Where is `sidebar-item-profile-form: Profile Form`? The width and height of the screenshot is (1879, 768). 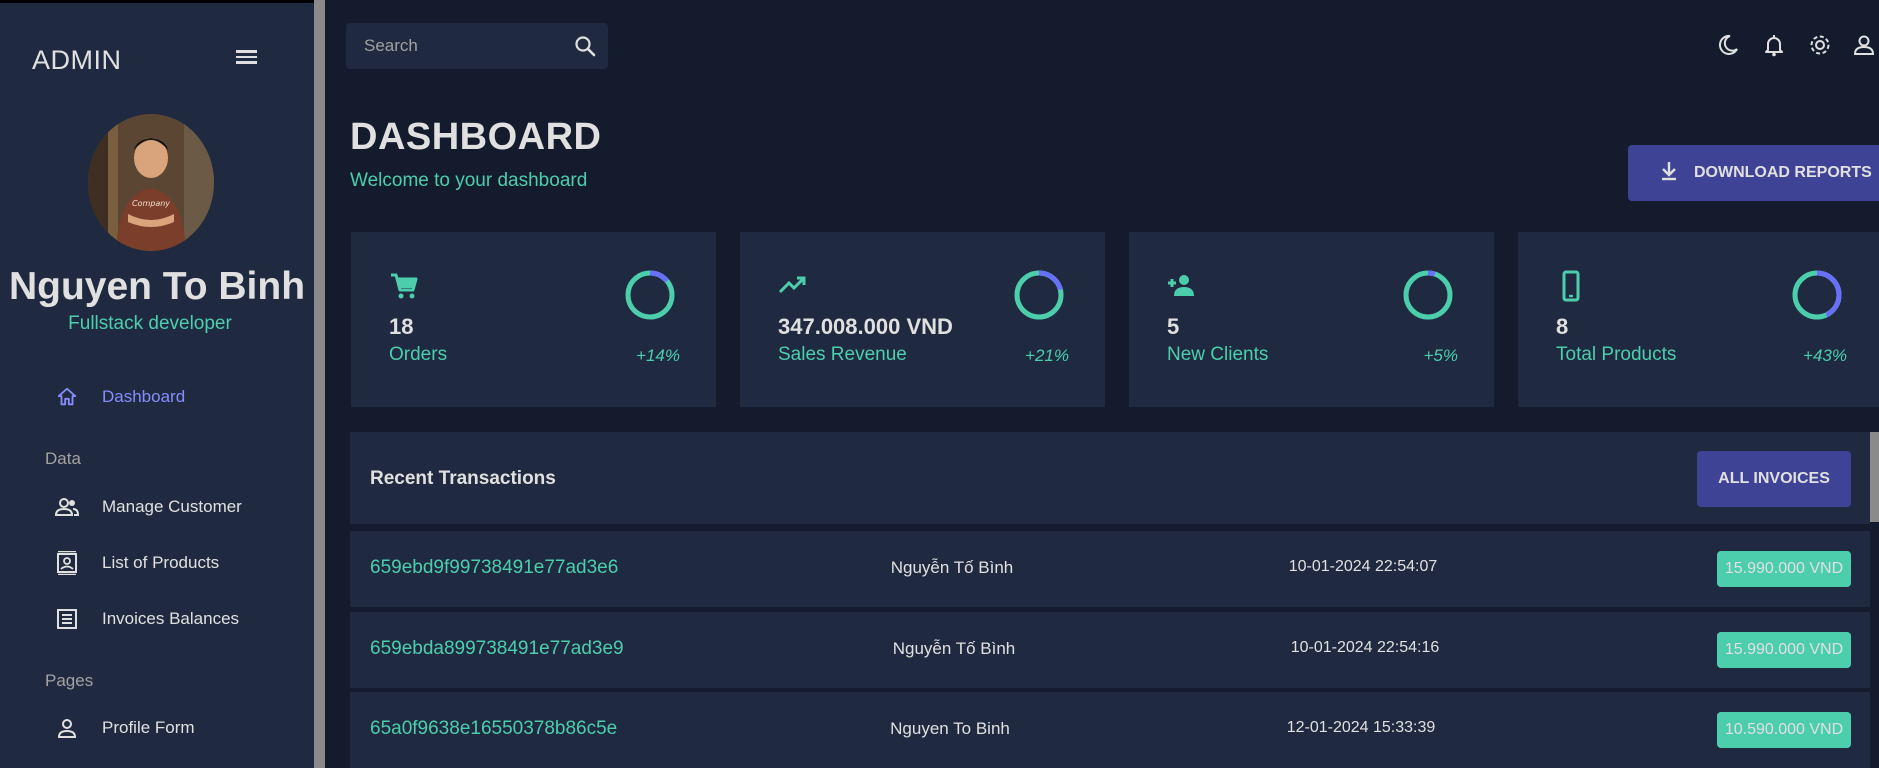
sidebar-item-profile-form: Profile Form is located at coordinates (124, 728).